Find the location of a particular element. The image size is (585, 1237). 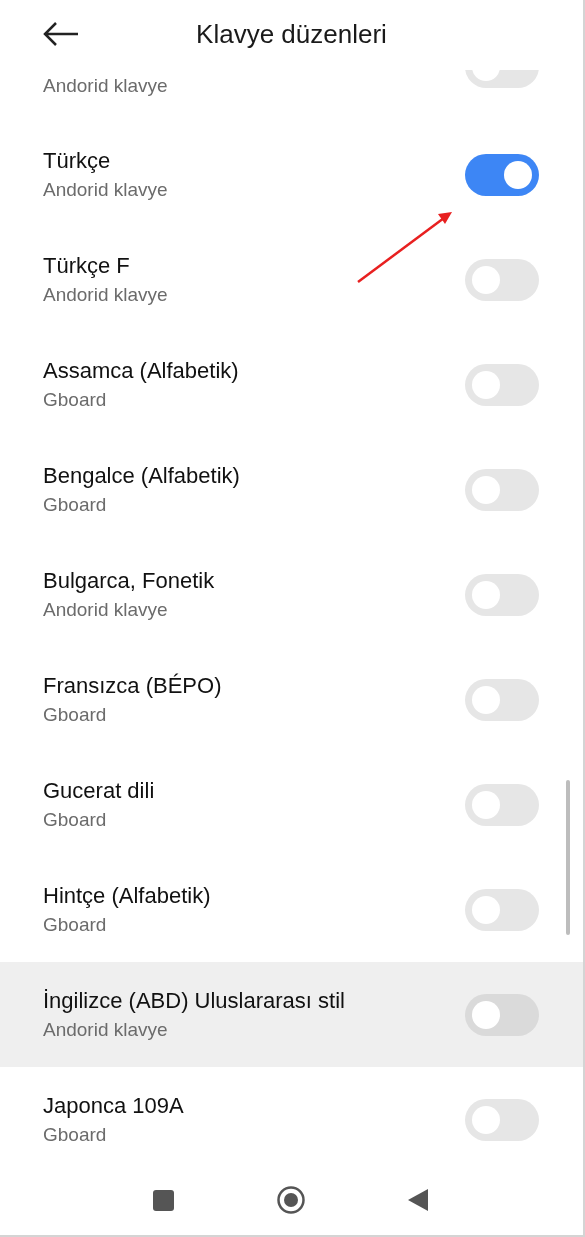

layout-name: Hintçe (Alfabetik) is located at coordinates (127, 896).